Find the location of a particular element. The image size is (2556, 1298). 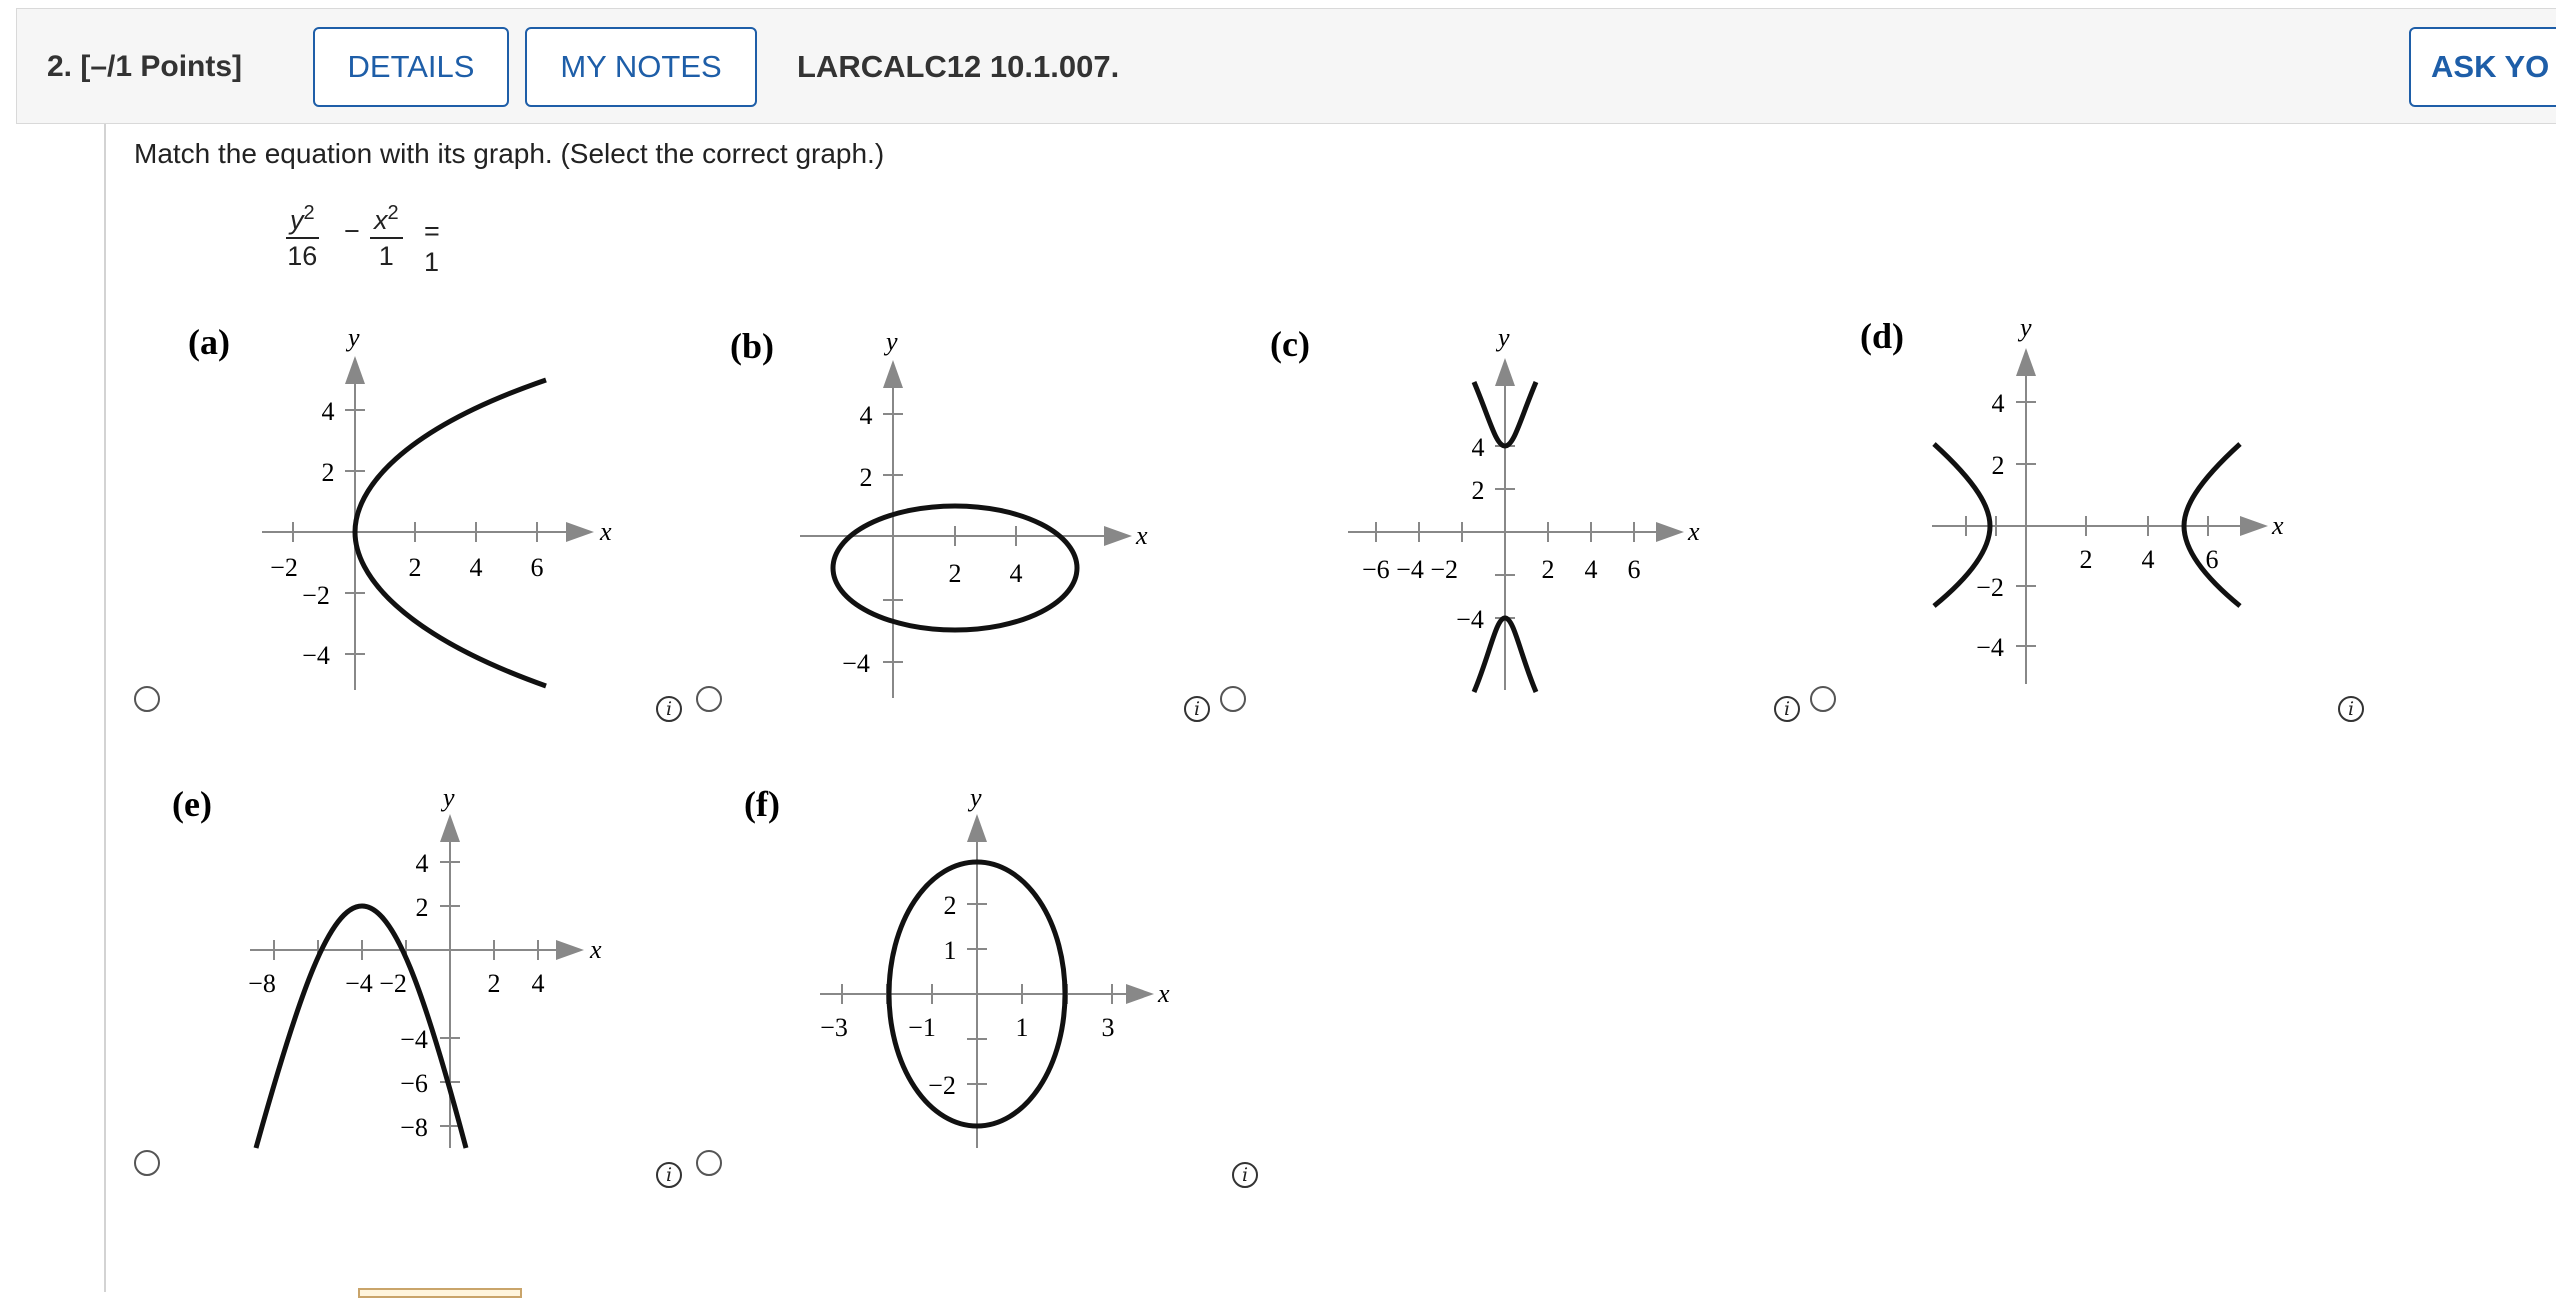

d-xtick-3: 6 is located at coordinates (2212, 559).